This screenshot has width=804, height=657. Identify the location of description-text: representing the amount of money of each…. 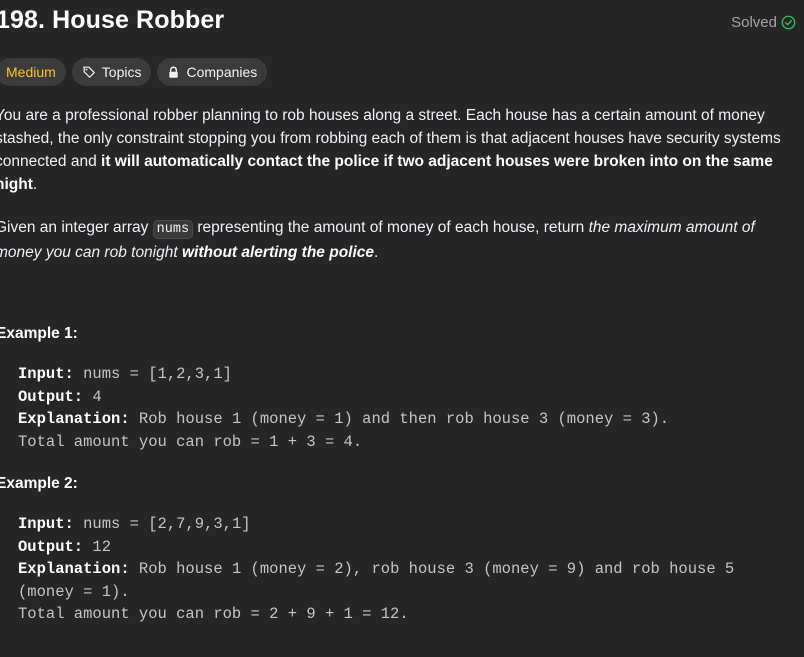
(391, 227).